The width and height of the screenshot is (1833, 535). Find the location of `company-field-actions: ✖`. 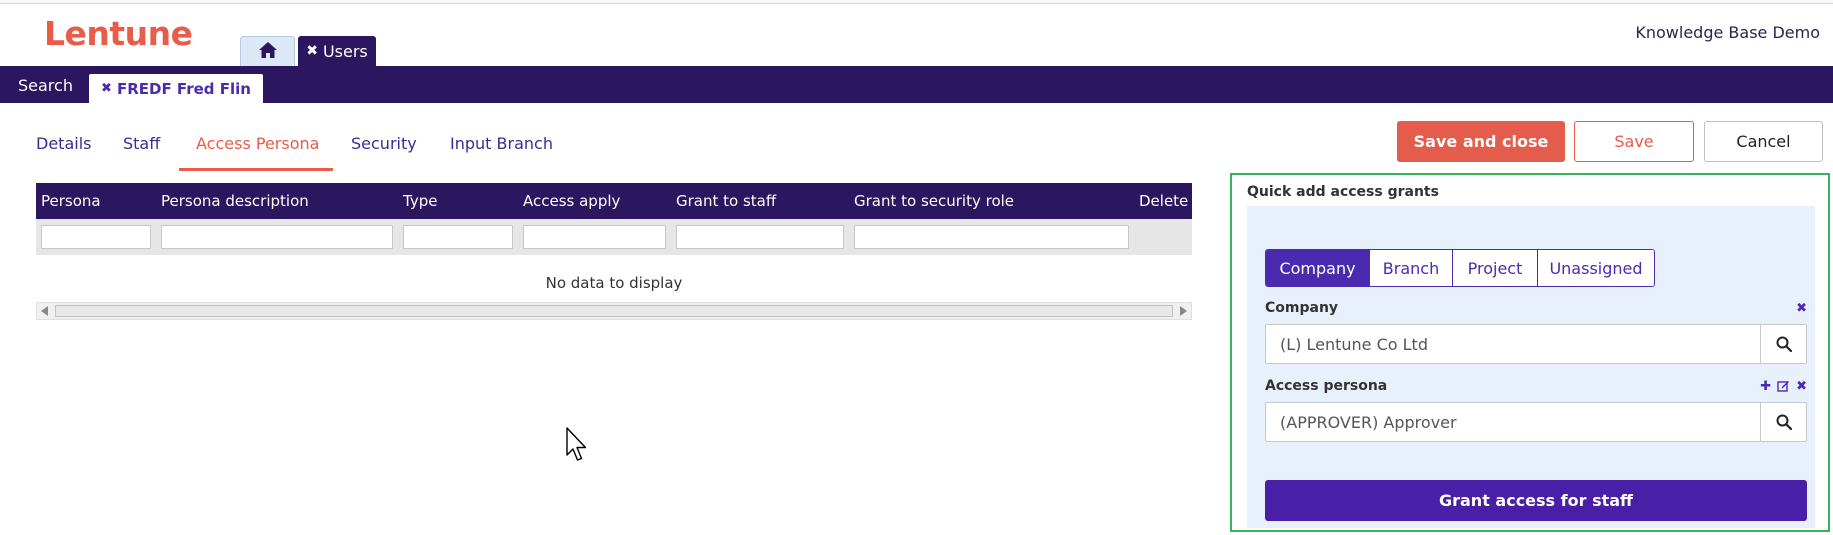

company-field-actions: ✖ is located at coordinates (1801, 308).